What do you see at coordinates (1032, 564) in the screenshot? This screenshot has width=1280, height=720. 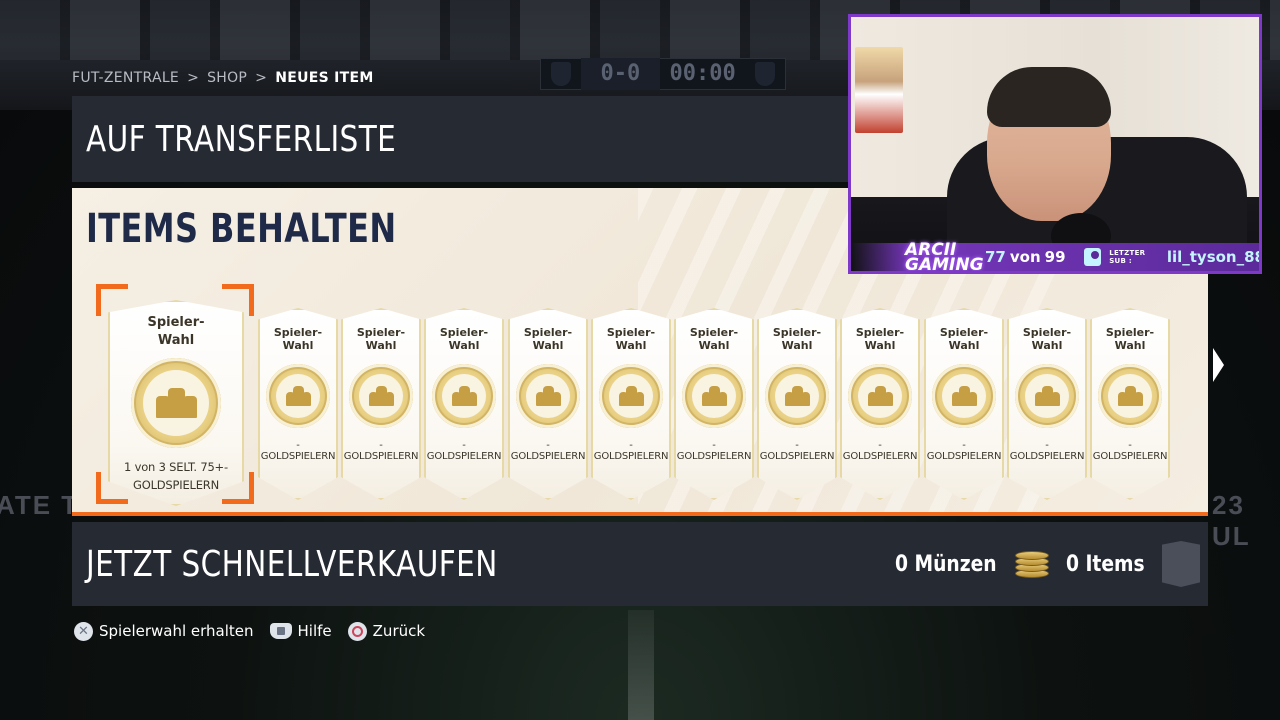 I see `coins-stack-icon` at bounding box center [1032, 564].